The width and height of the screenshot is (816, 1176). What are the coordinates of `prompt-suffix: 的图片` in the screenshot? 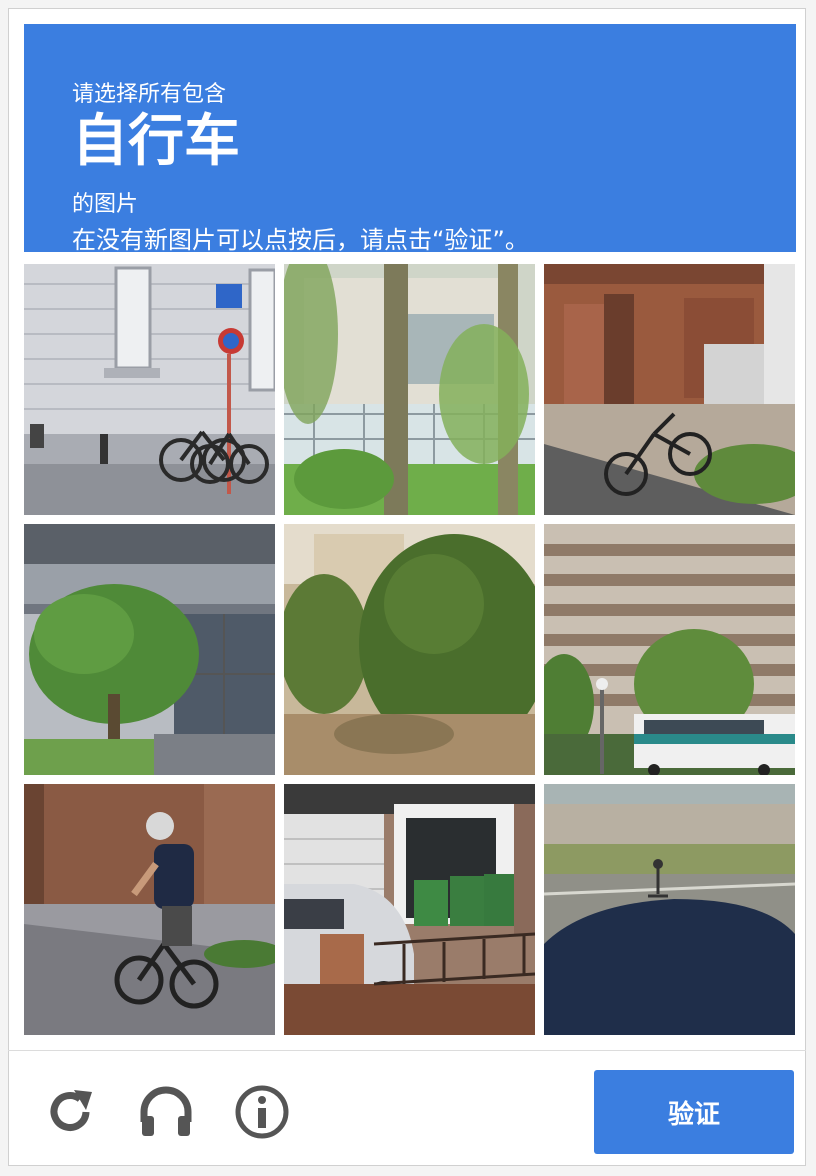 It's located at (105, 204).